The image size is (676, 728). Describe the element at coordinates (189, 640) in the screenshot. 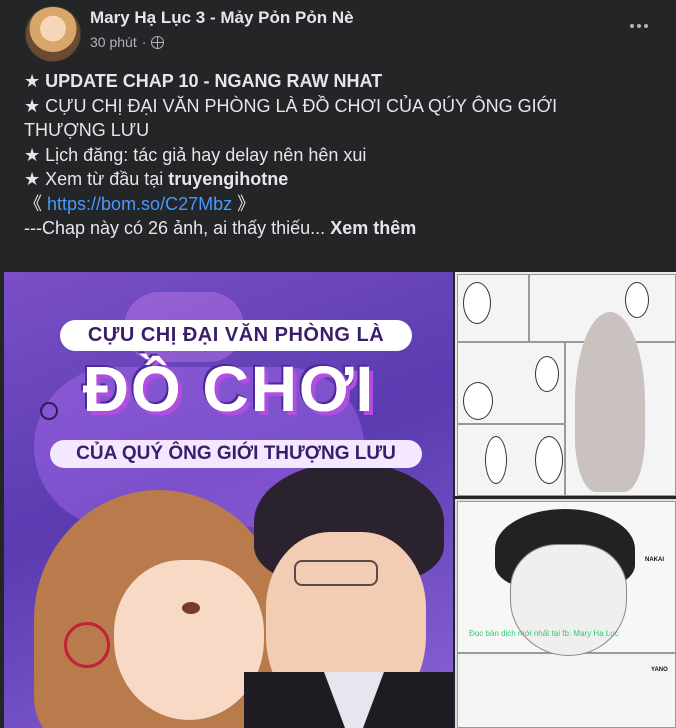

I see `girl-face` at that location.